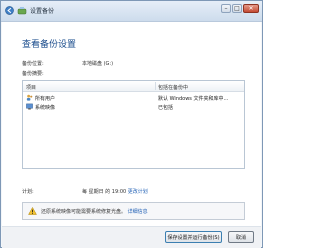 This screenshot has width=320, height=248. Describe the element at coordinates (138, 192) in the screenshot. I see `change-schedule-link: 更改计划` at that location.